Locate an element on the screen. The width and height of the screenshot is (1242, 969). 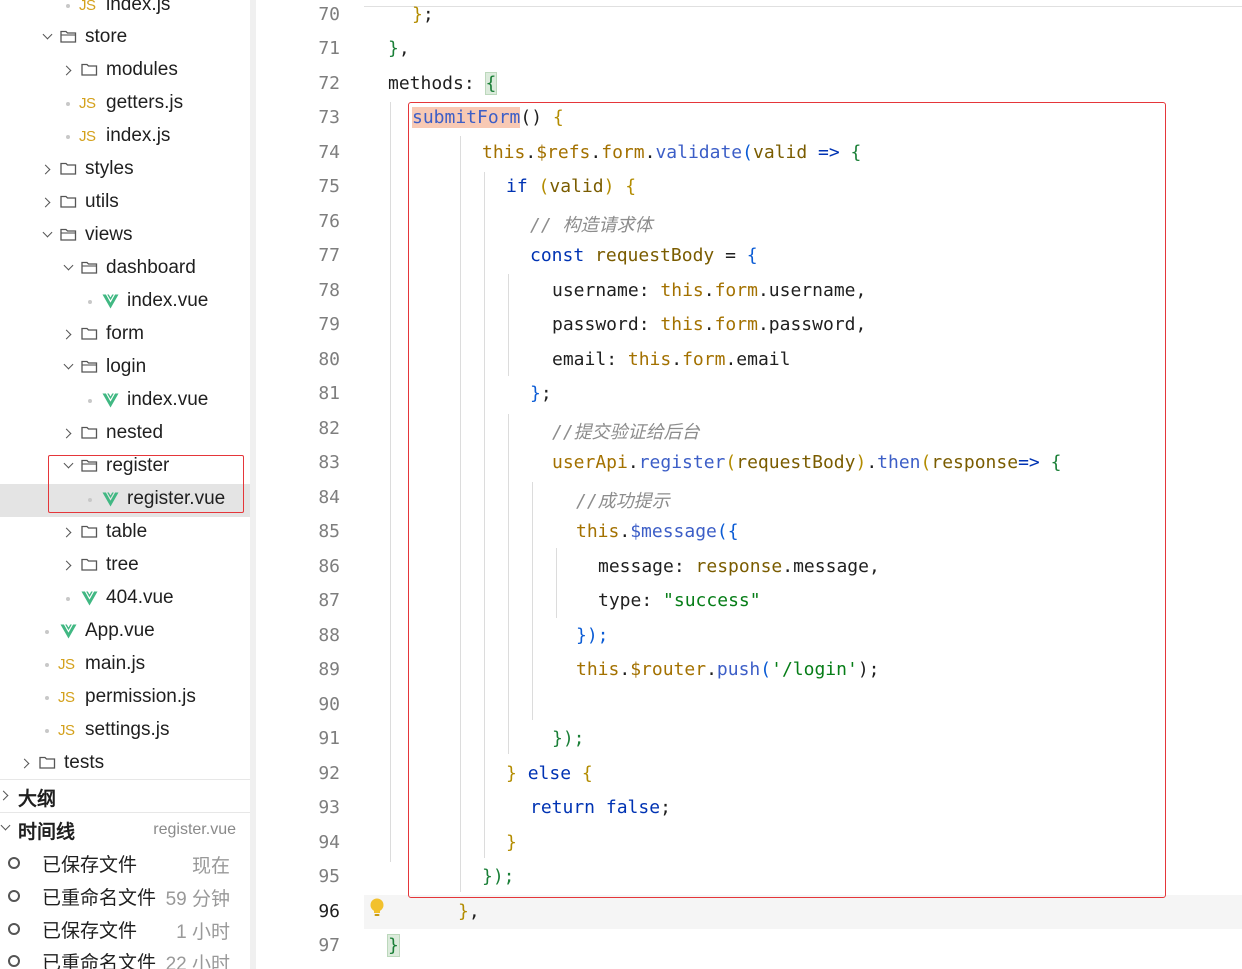
timeline-item: 已重命名文件 59 分钟 is located at coordinates (125, 895).